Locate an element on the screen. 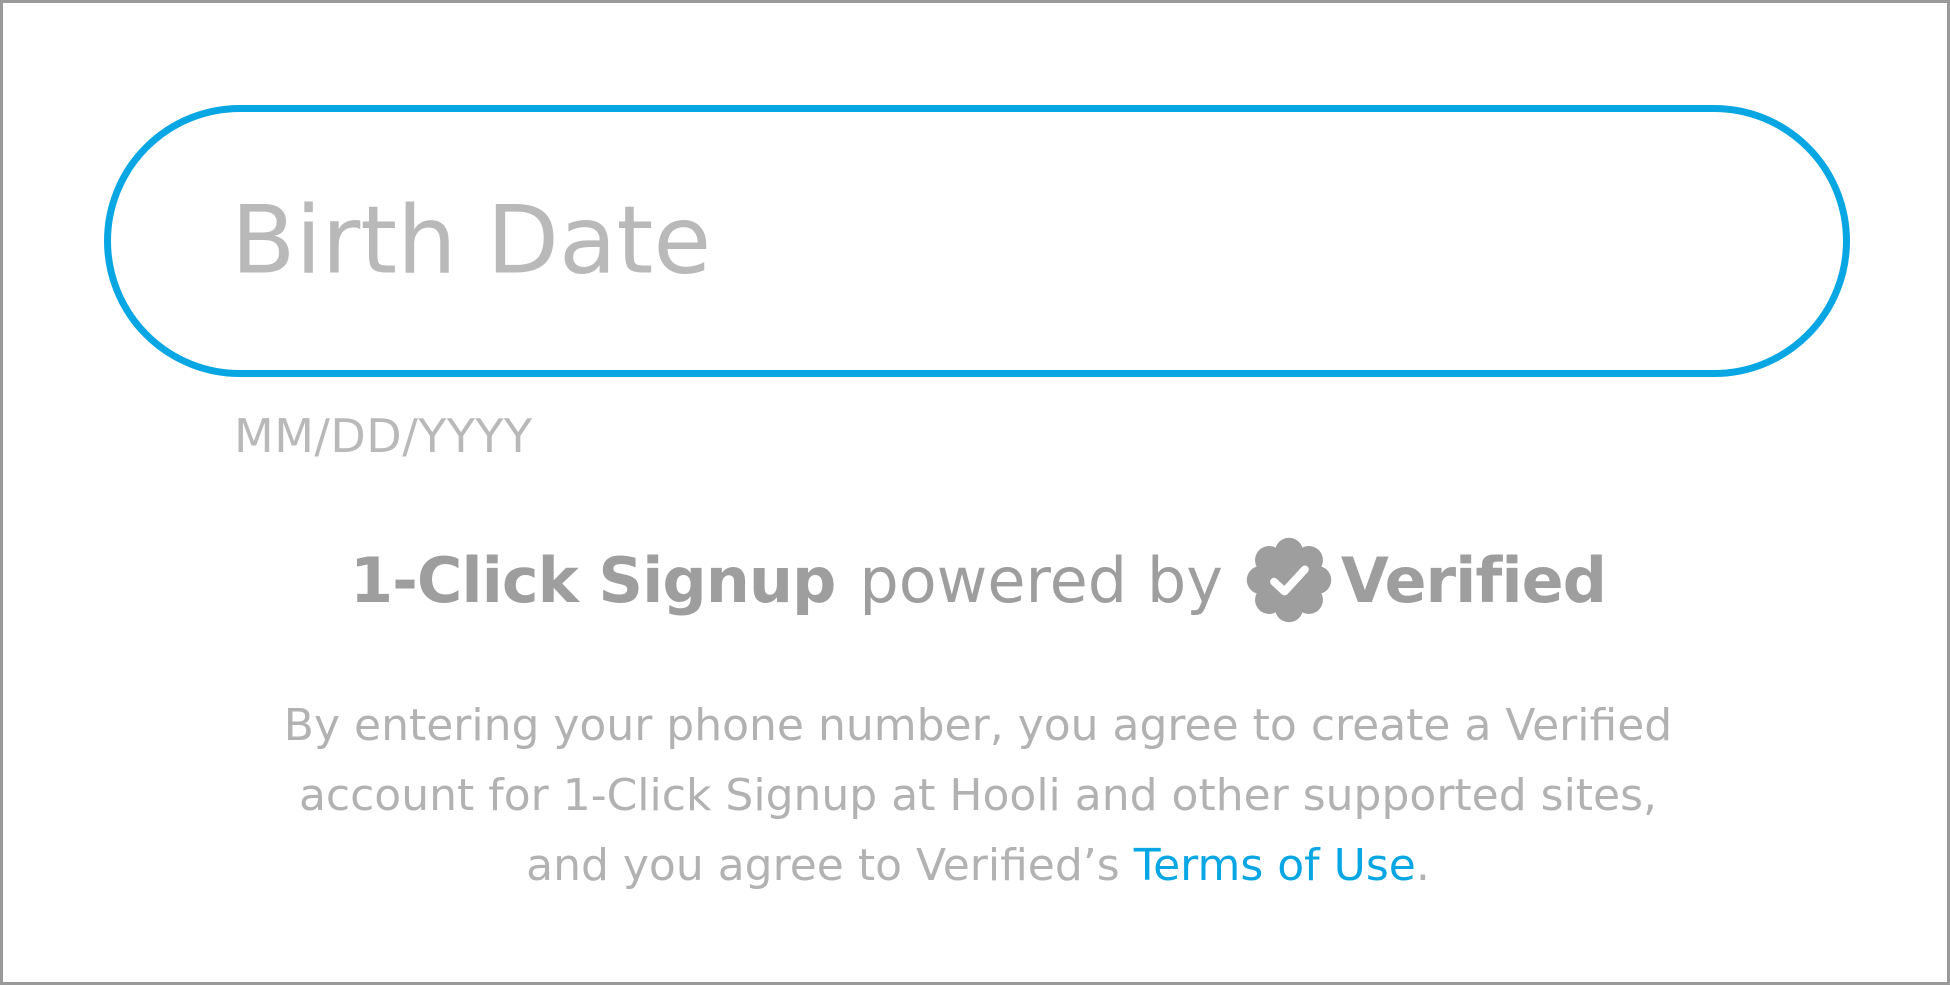 Image resolution: width=1950 pixels, height=985 pixels. product-name: 1-Click Signup is located at coordinates (592, 580).